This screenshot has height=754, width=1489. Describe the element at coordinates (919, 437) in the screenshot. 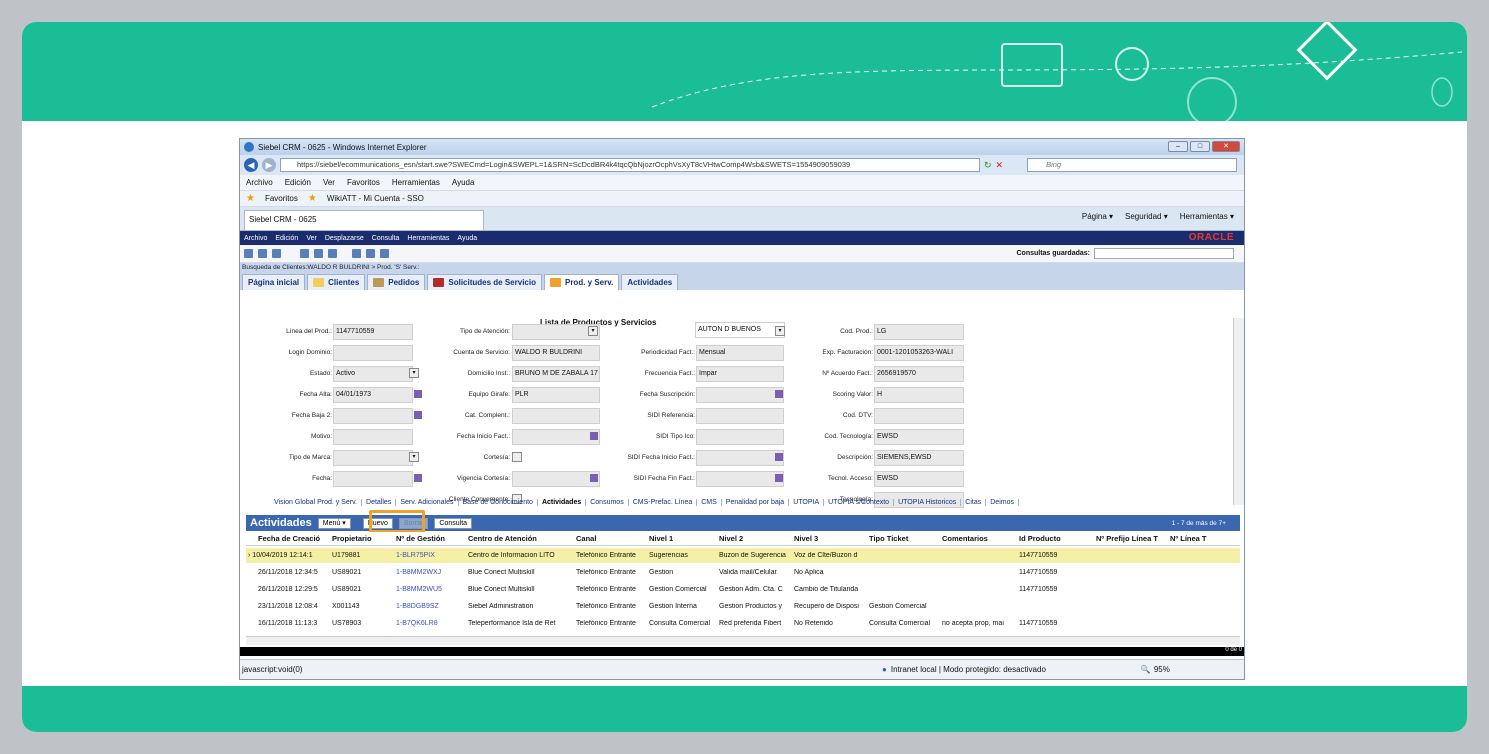

I see `cod-tec-field: EWSD` at that location.